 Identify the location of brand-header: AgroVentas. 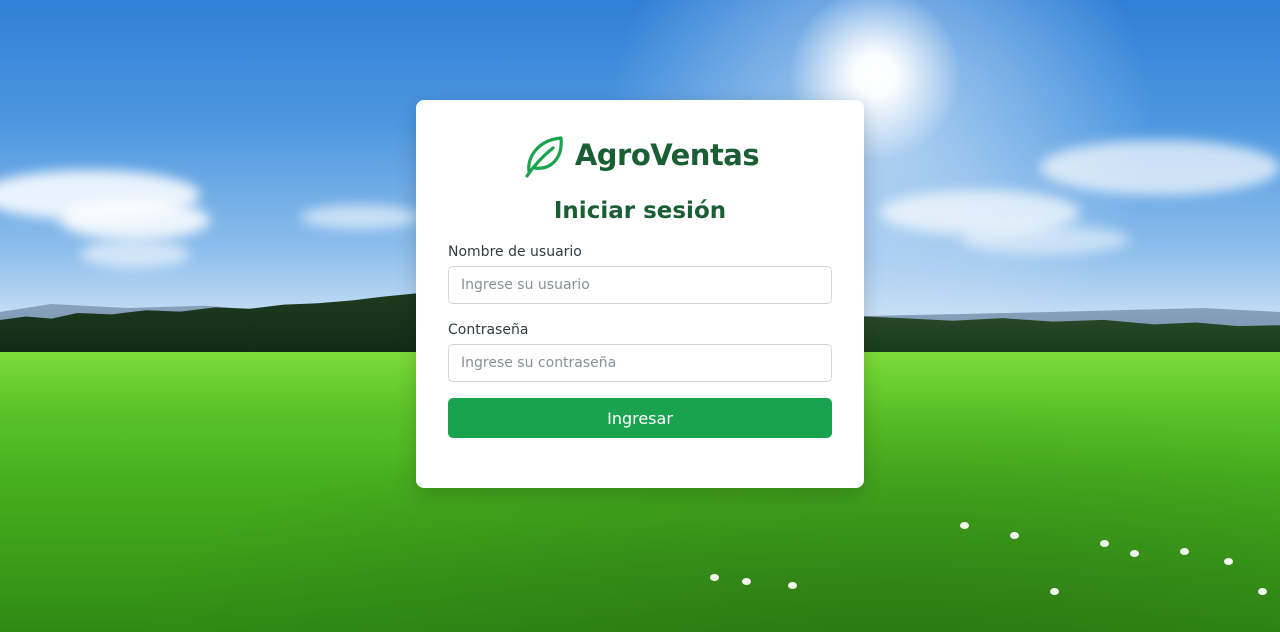
(640, 155).